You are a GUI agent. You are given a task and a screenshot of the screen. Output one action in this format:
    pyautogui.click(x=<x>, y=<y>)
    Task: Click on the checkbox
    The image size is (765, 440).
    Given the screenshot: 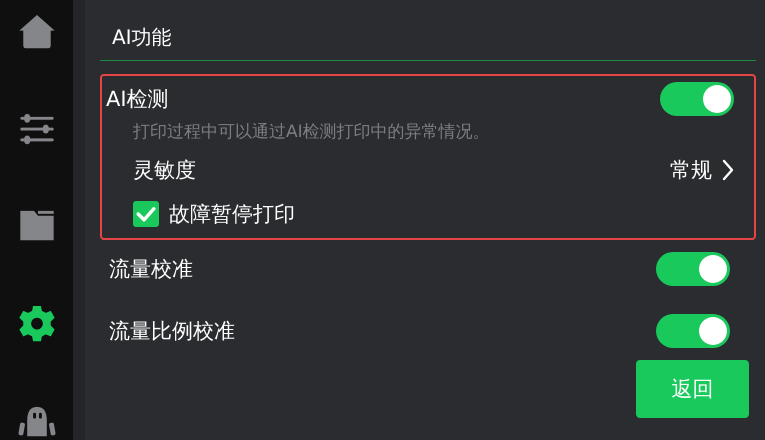 What is the action you would take?
    pyautogui.click(x=146, y=214)
    